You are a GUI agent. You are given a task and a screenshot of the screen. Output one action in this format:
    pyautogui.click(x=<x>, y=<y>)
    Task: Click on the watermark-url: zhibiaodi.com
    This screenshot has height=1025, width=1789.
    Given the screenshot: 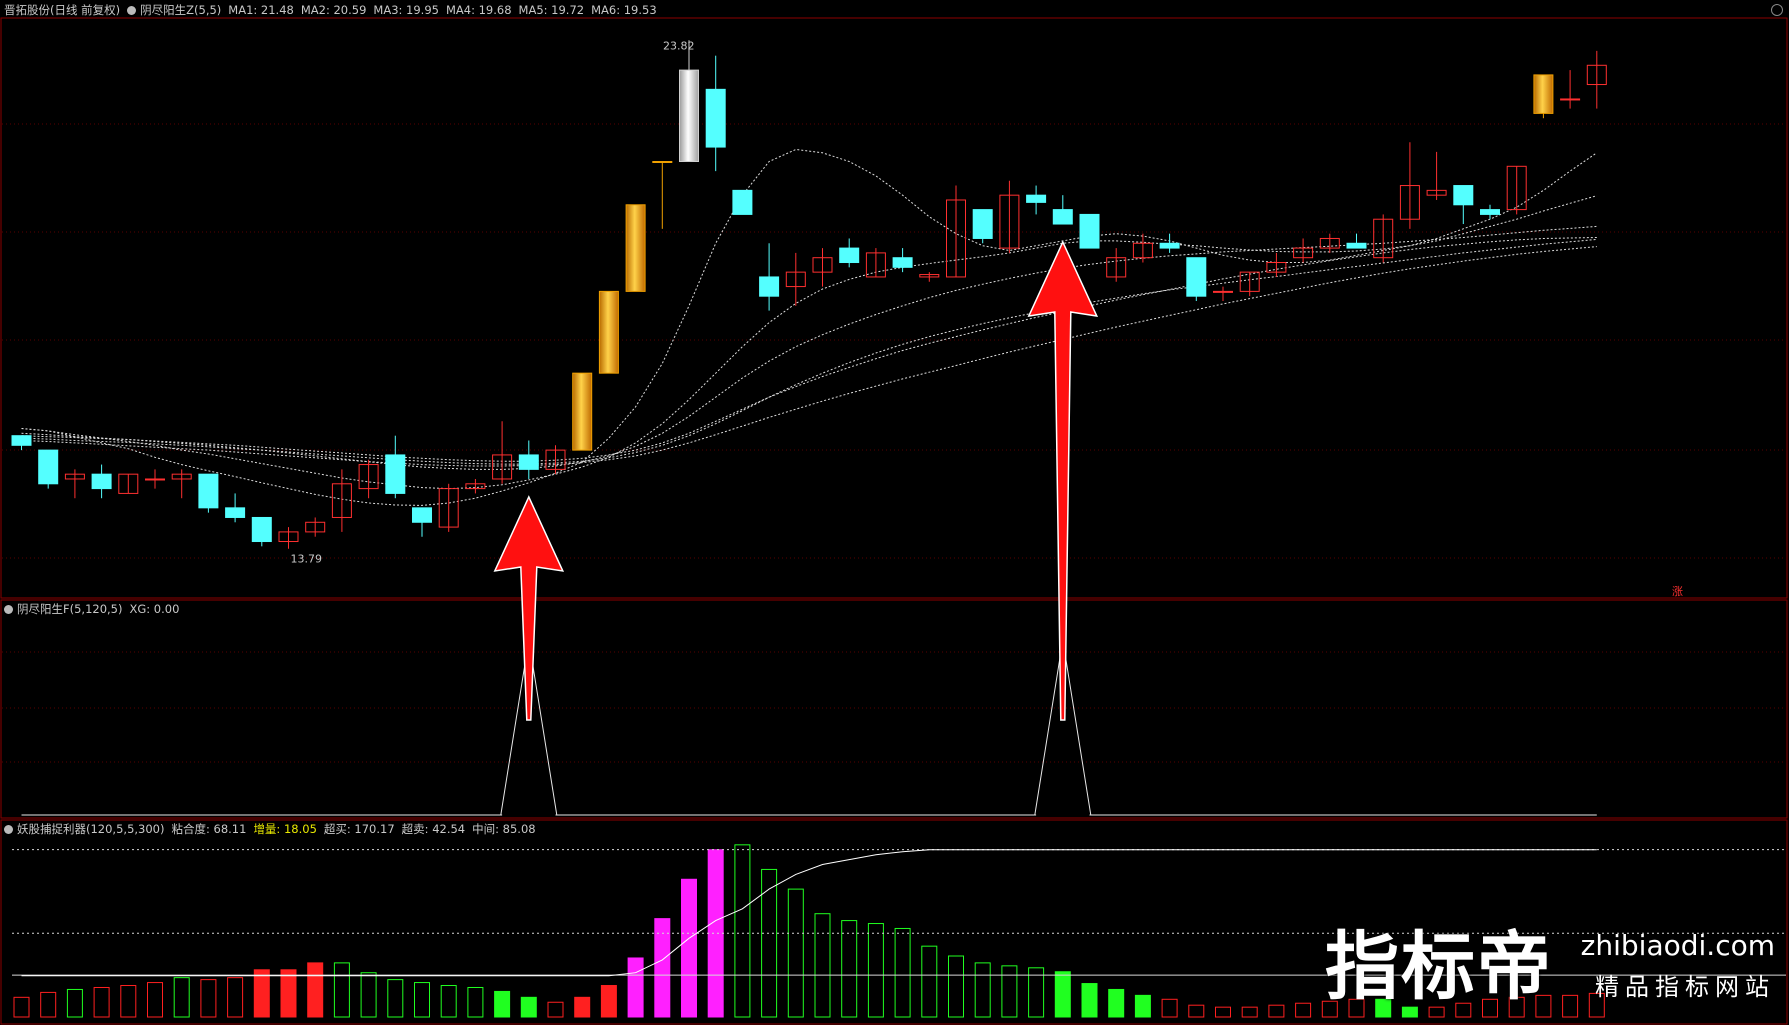 What is the action you would take?
    pyautogui.click(x=1677, y=945)
    